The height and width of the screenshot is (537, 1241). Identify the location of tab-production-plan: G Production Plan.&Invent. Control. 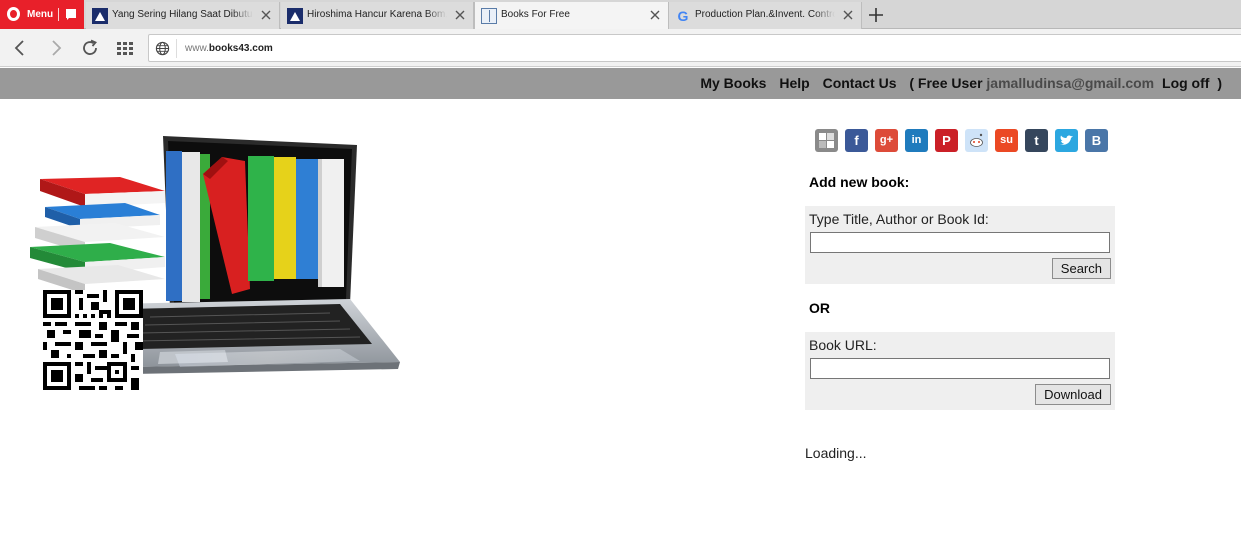
(765, 15).